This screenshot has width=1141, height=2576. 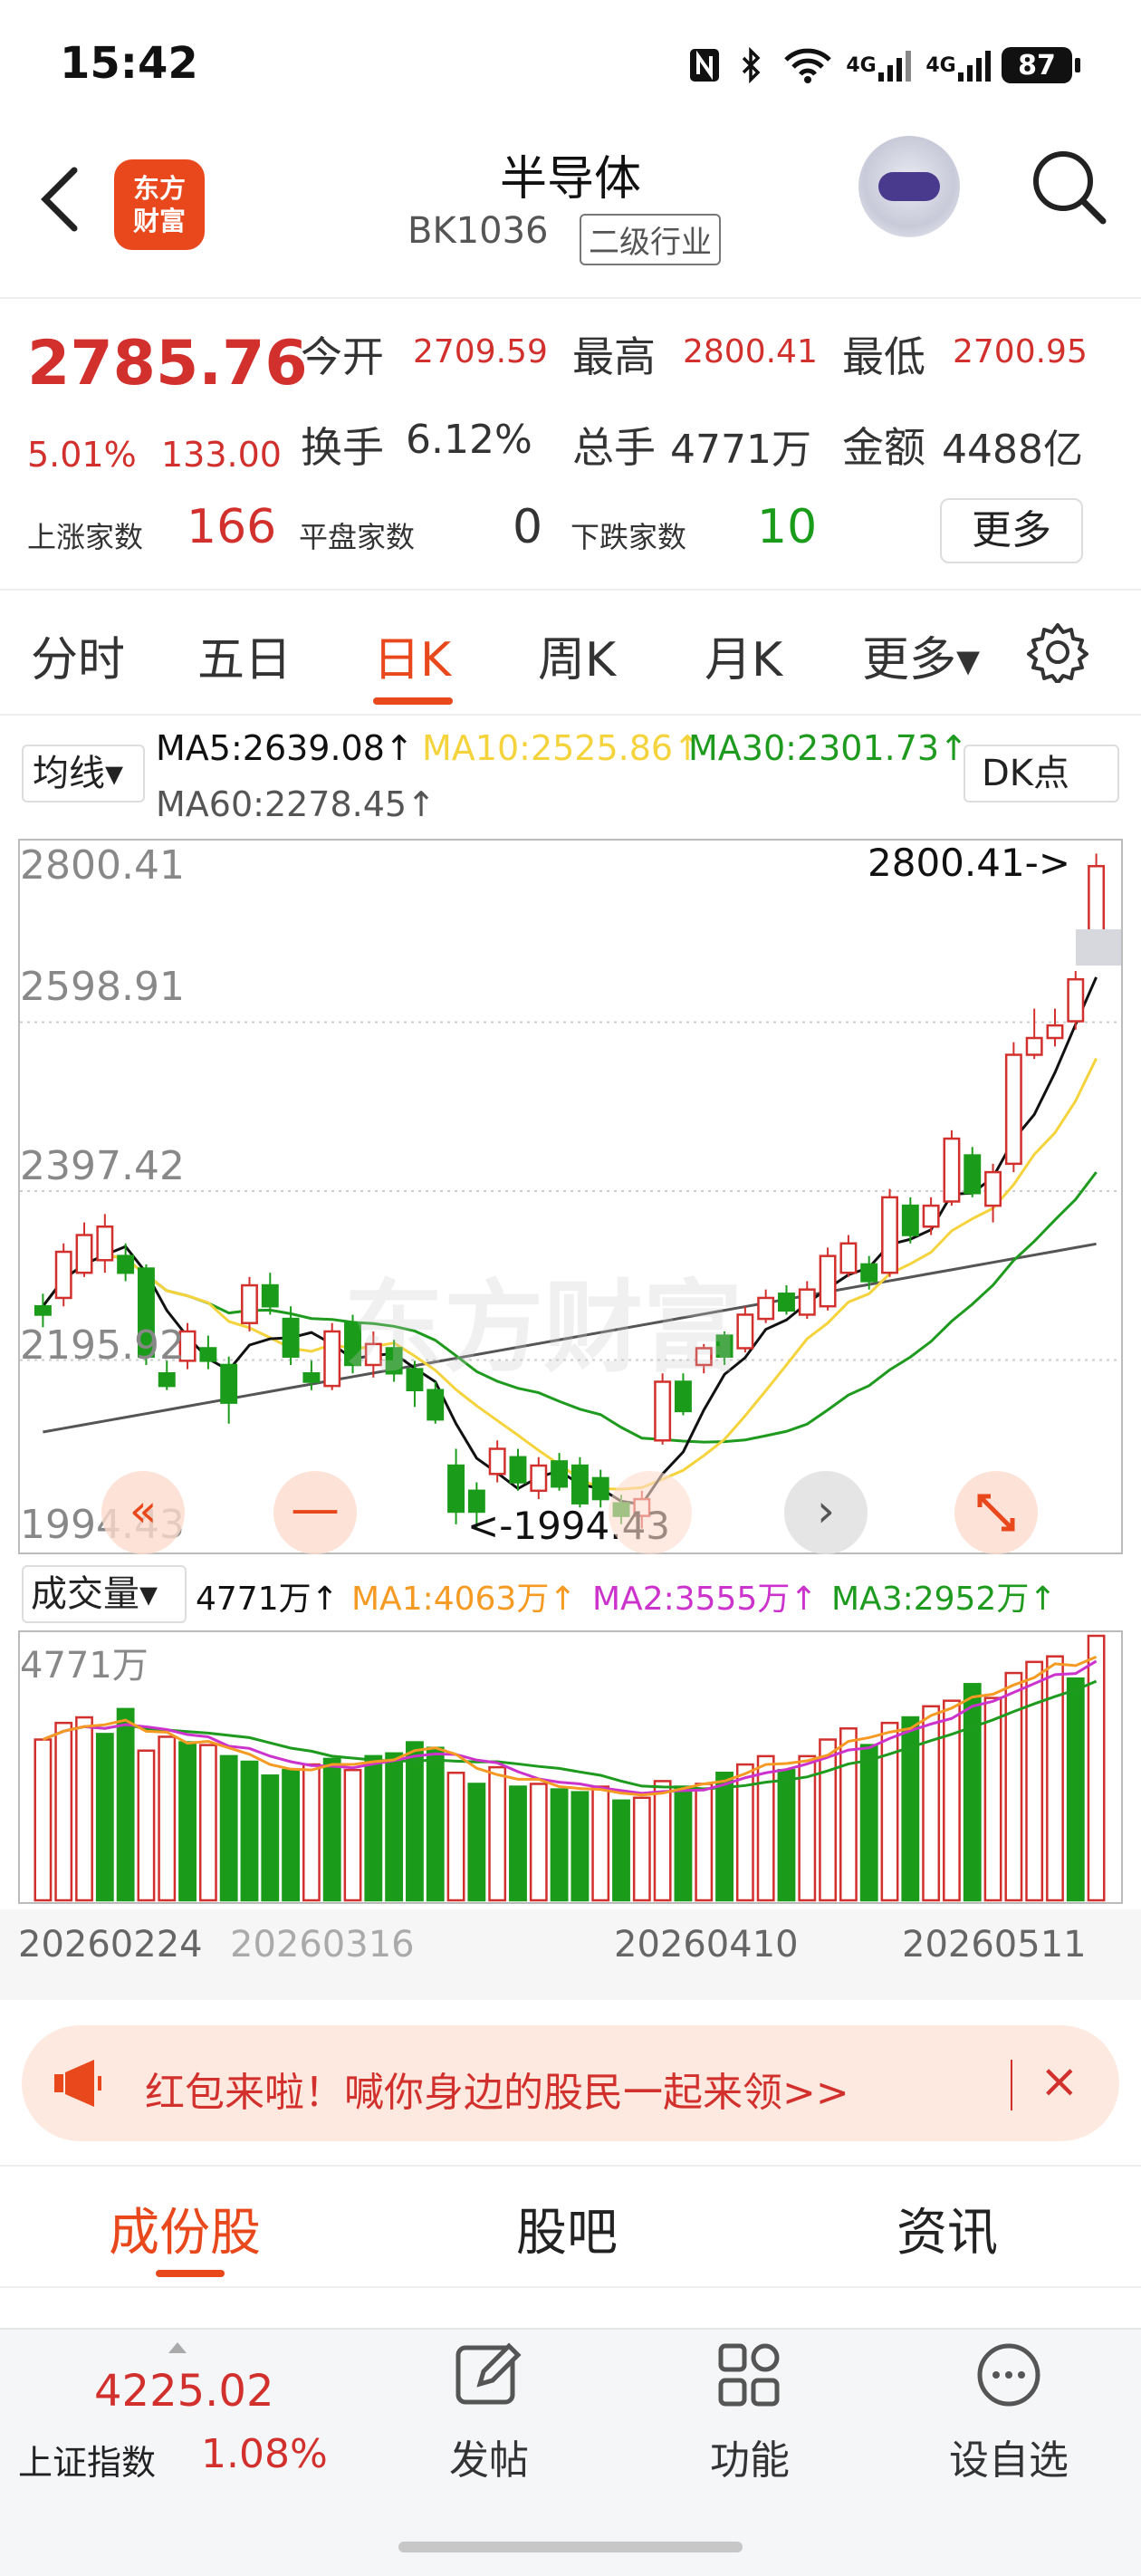 What do you see at coordinates (1059, 2081) in the screenshot?
I see `close-icon: ×` at bounding box center [1059, 2081].